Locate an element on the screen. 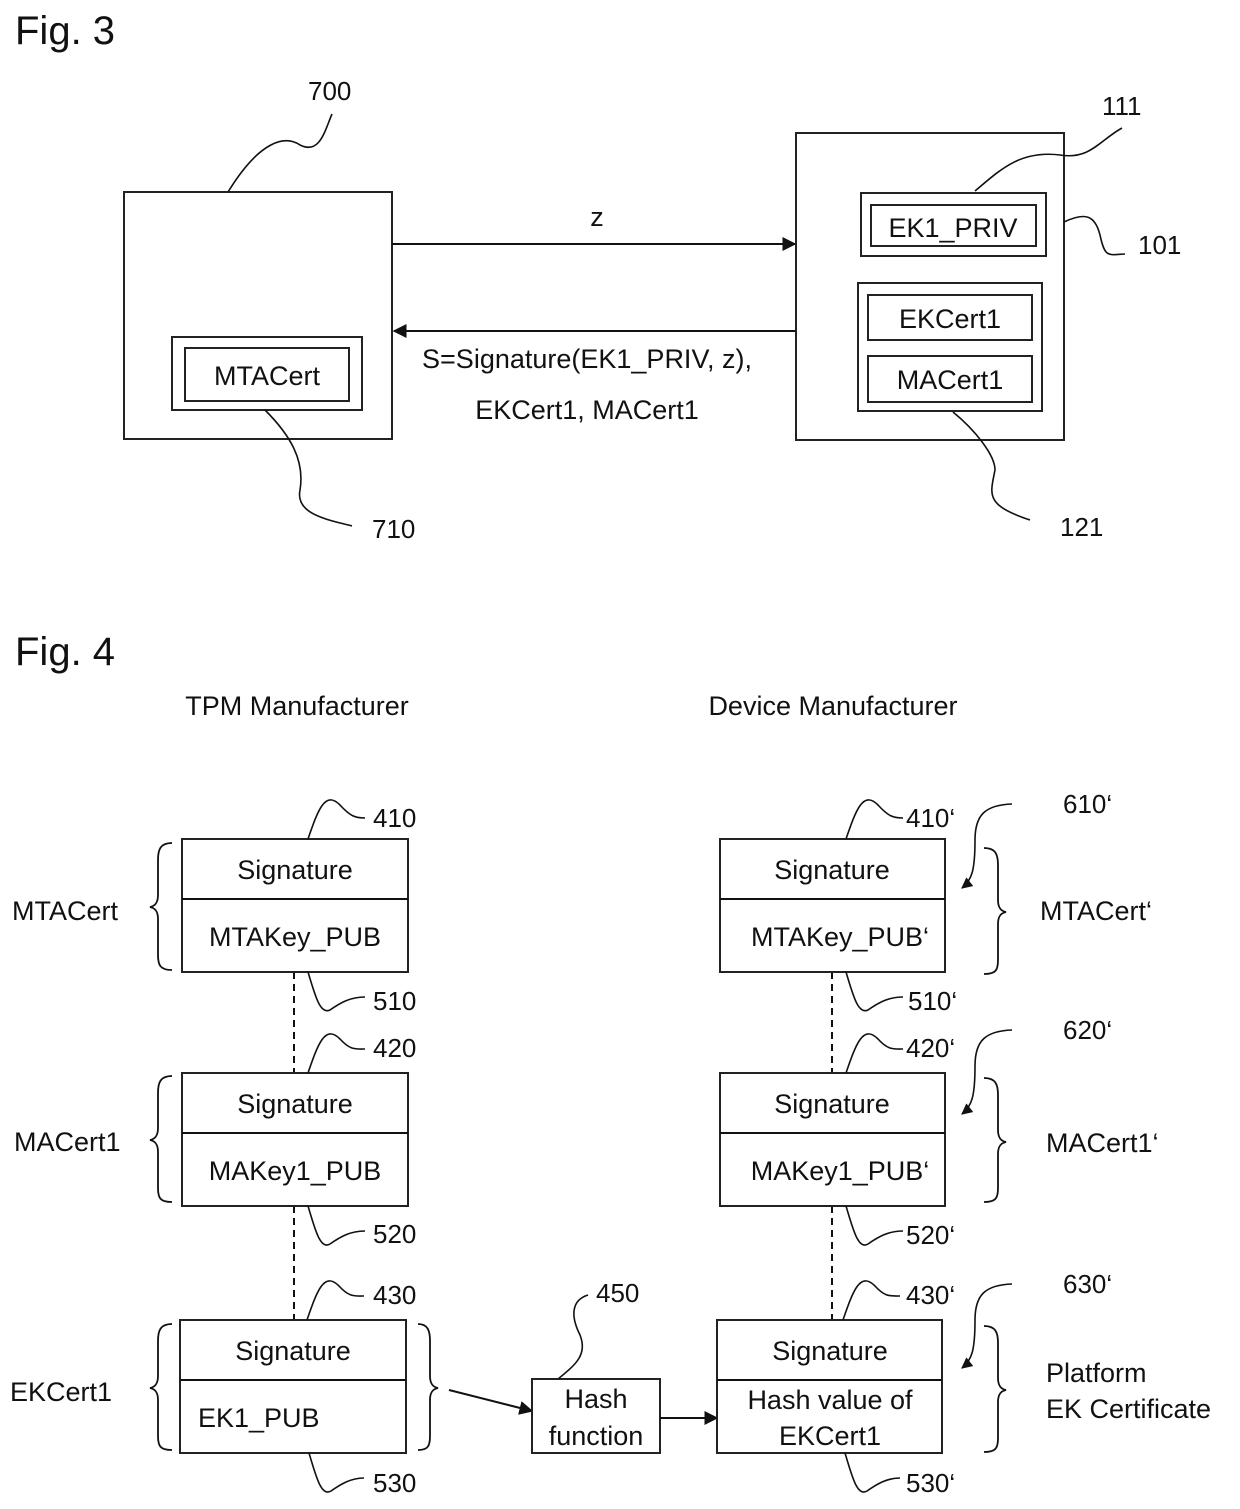  entity-700: 700 MTACert 710 is located at coordinates (269, 310).